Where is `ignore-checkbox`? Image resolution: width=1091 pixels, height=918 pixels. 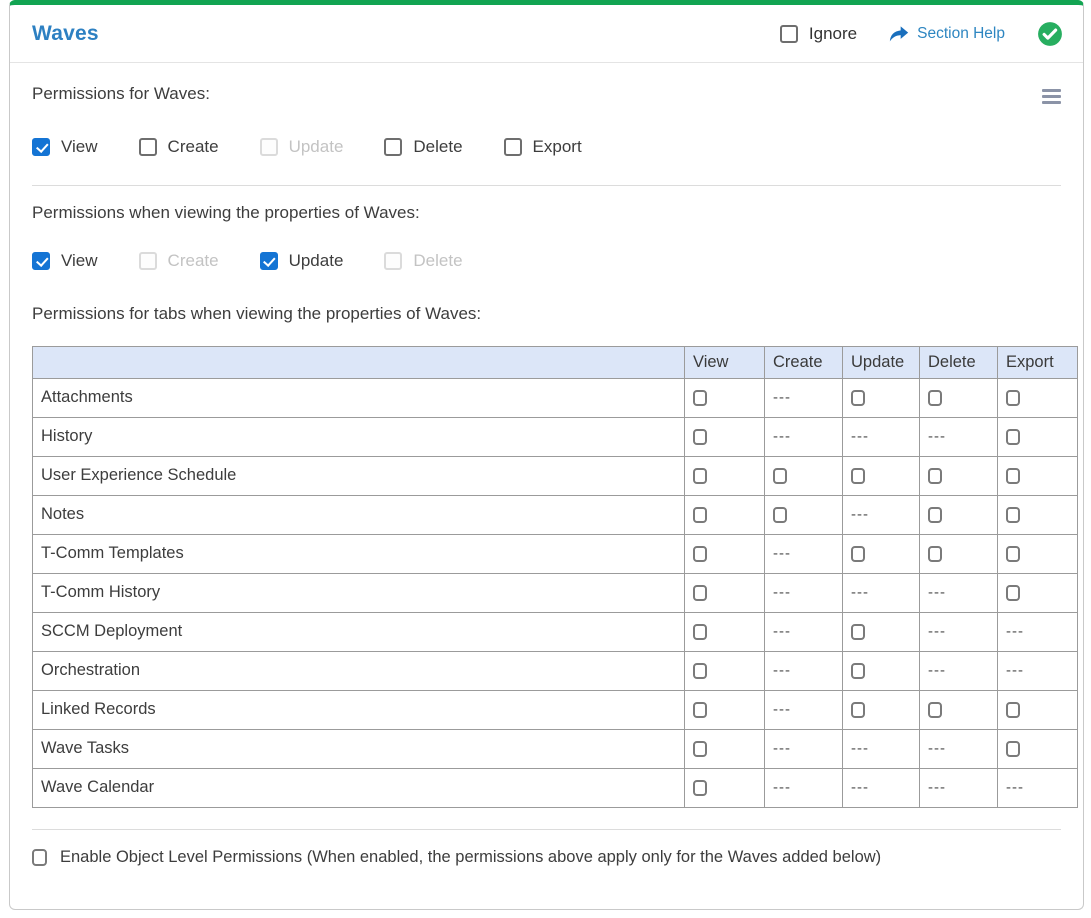
ignore-checkbox is located at coordinates (788, 33).